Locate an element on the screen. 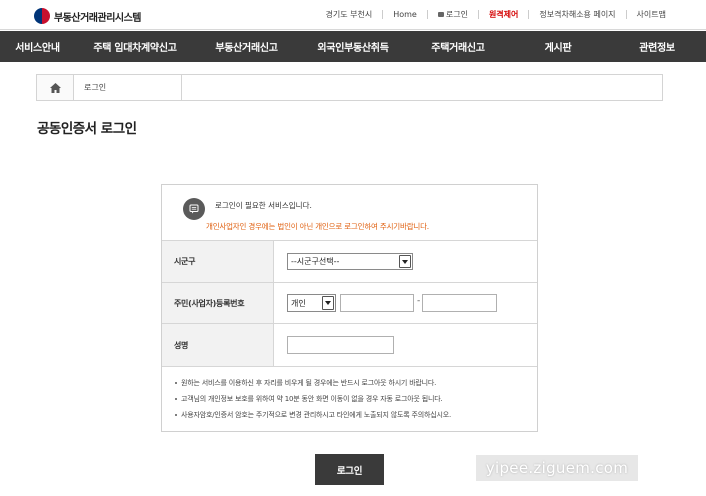 This screenshot has width=706, height=496. breadcrumb-current: 로그인 is located at coordinates (128, 87).